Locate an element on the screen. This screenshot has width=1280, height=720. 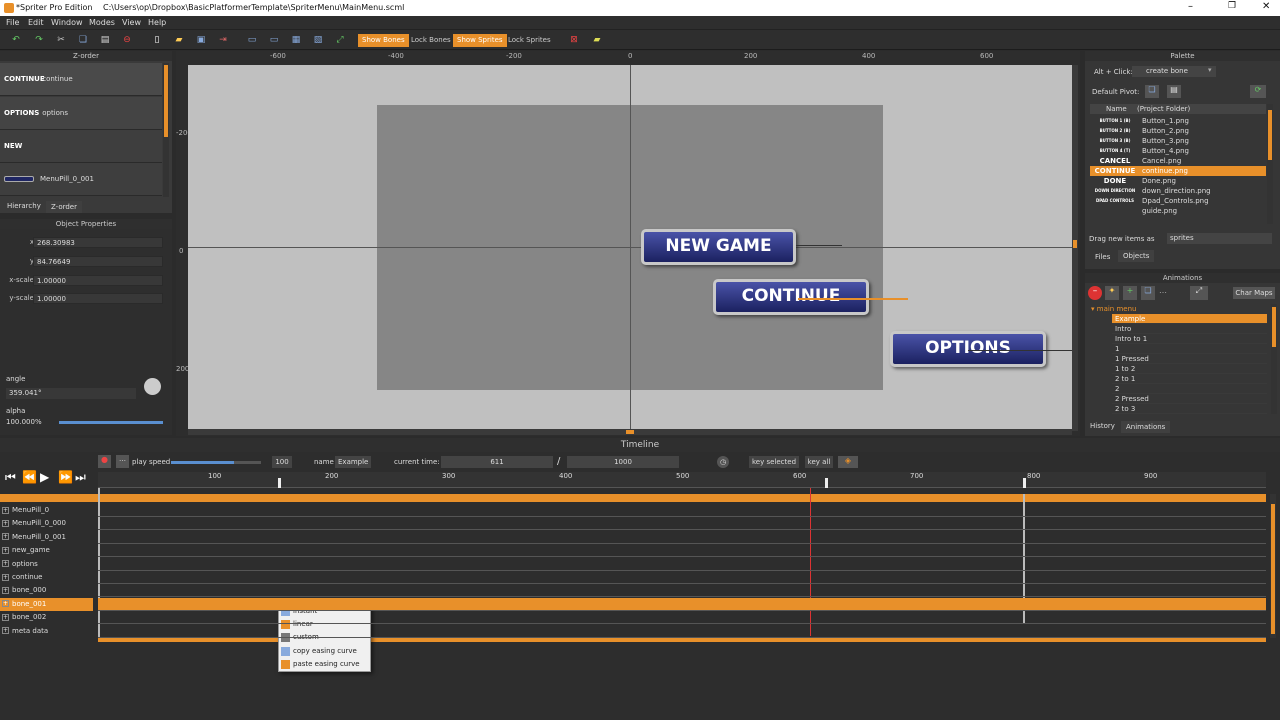
file-row: BUTTON 3 (B) Button_3.png is located at coordinates (1178, 141).